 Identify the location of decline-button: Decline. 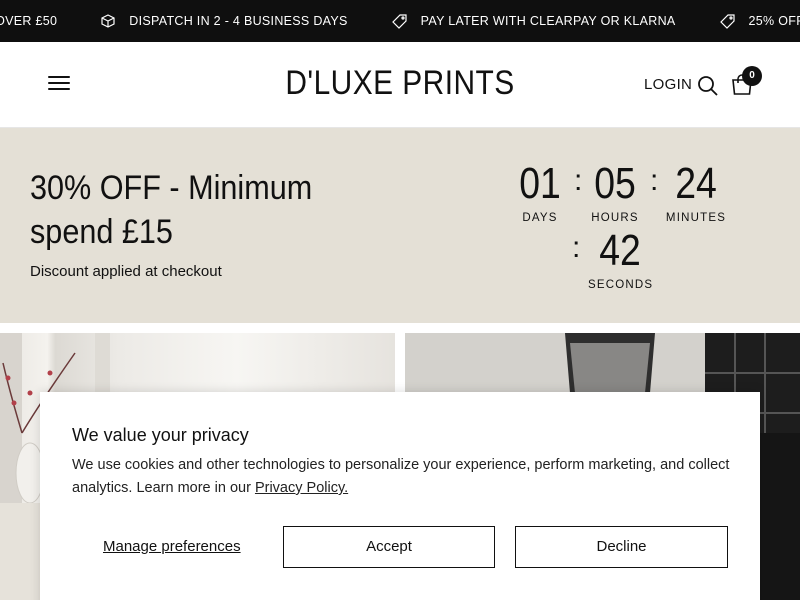
(621, 547).